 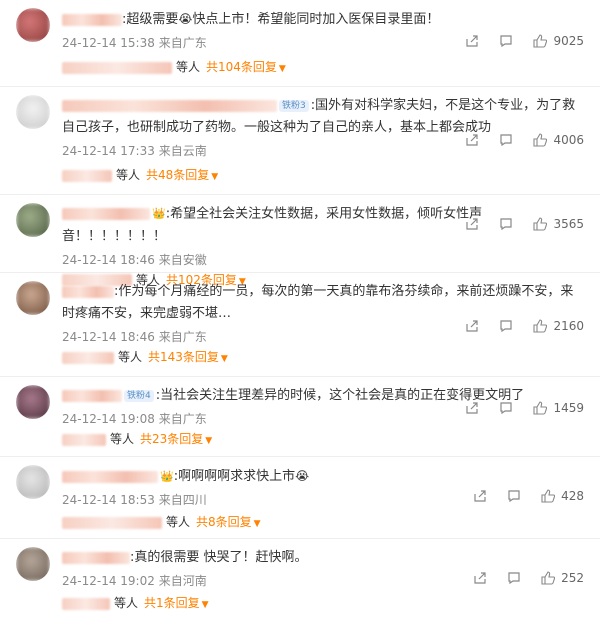 What do you see at coordinates (562, 578) in the screenshot?
I see `like-button: 252` at bounding box center [562, 578].